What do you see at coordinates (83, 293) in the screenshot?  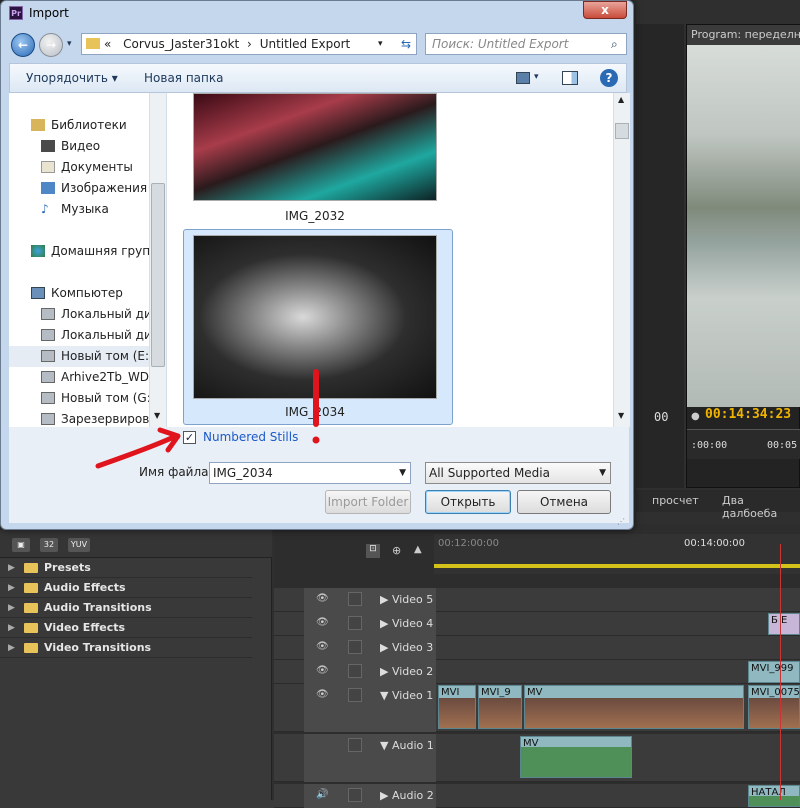 I see `nav-item-computer: Компьютер` at bounding box center [83, 293].